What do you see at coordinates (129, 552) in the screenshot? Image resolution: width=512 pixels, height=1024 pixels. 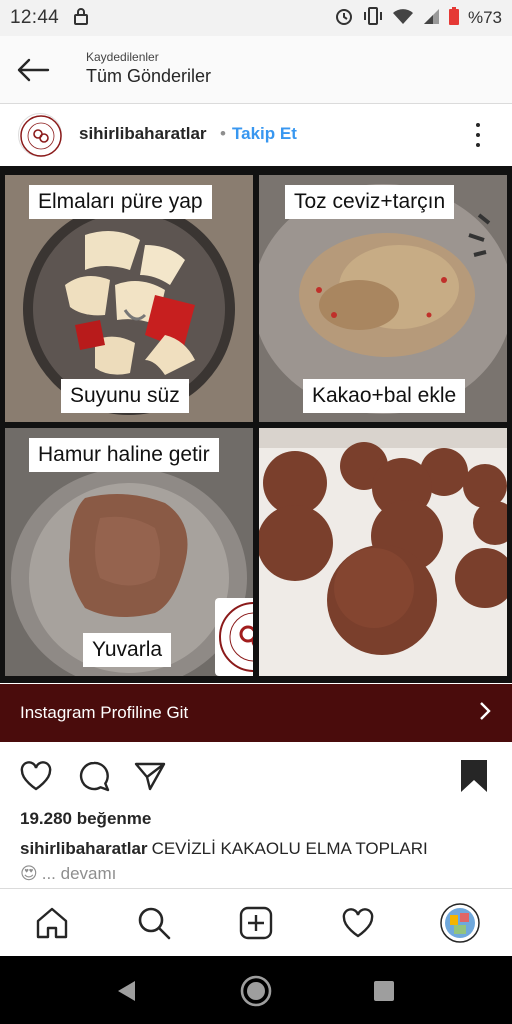 I see `panel-dough: Hamur haline getir Yuvarla` at bounding box center [129, 552].